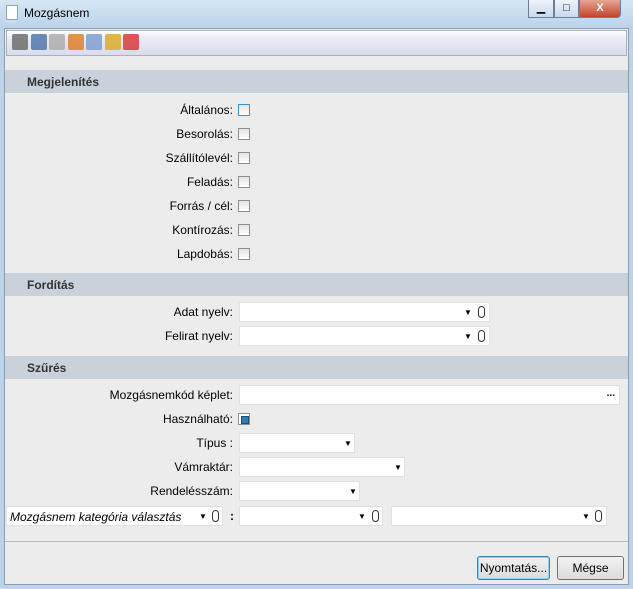 This screenshot has width=633, height=589. What do you see at coordinates (57, 13) in the screenshot?
I see `window-title: Mozgásnem` at bounding box center [57, 13].